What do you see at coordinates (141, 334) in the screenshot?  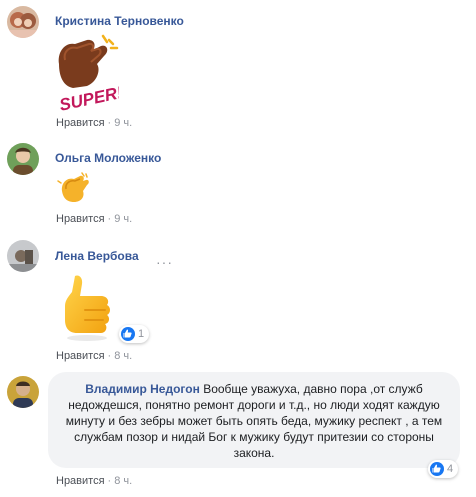 I see `reaction-count-text: 1` at bounding box center [141, 334].